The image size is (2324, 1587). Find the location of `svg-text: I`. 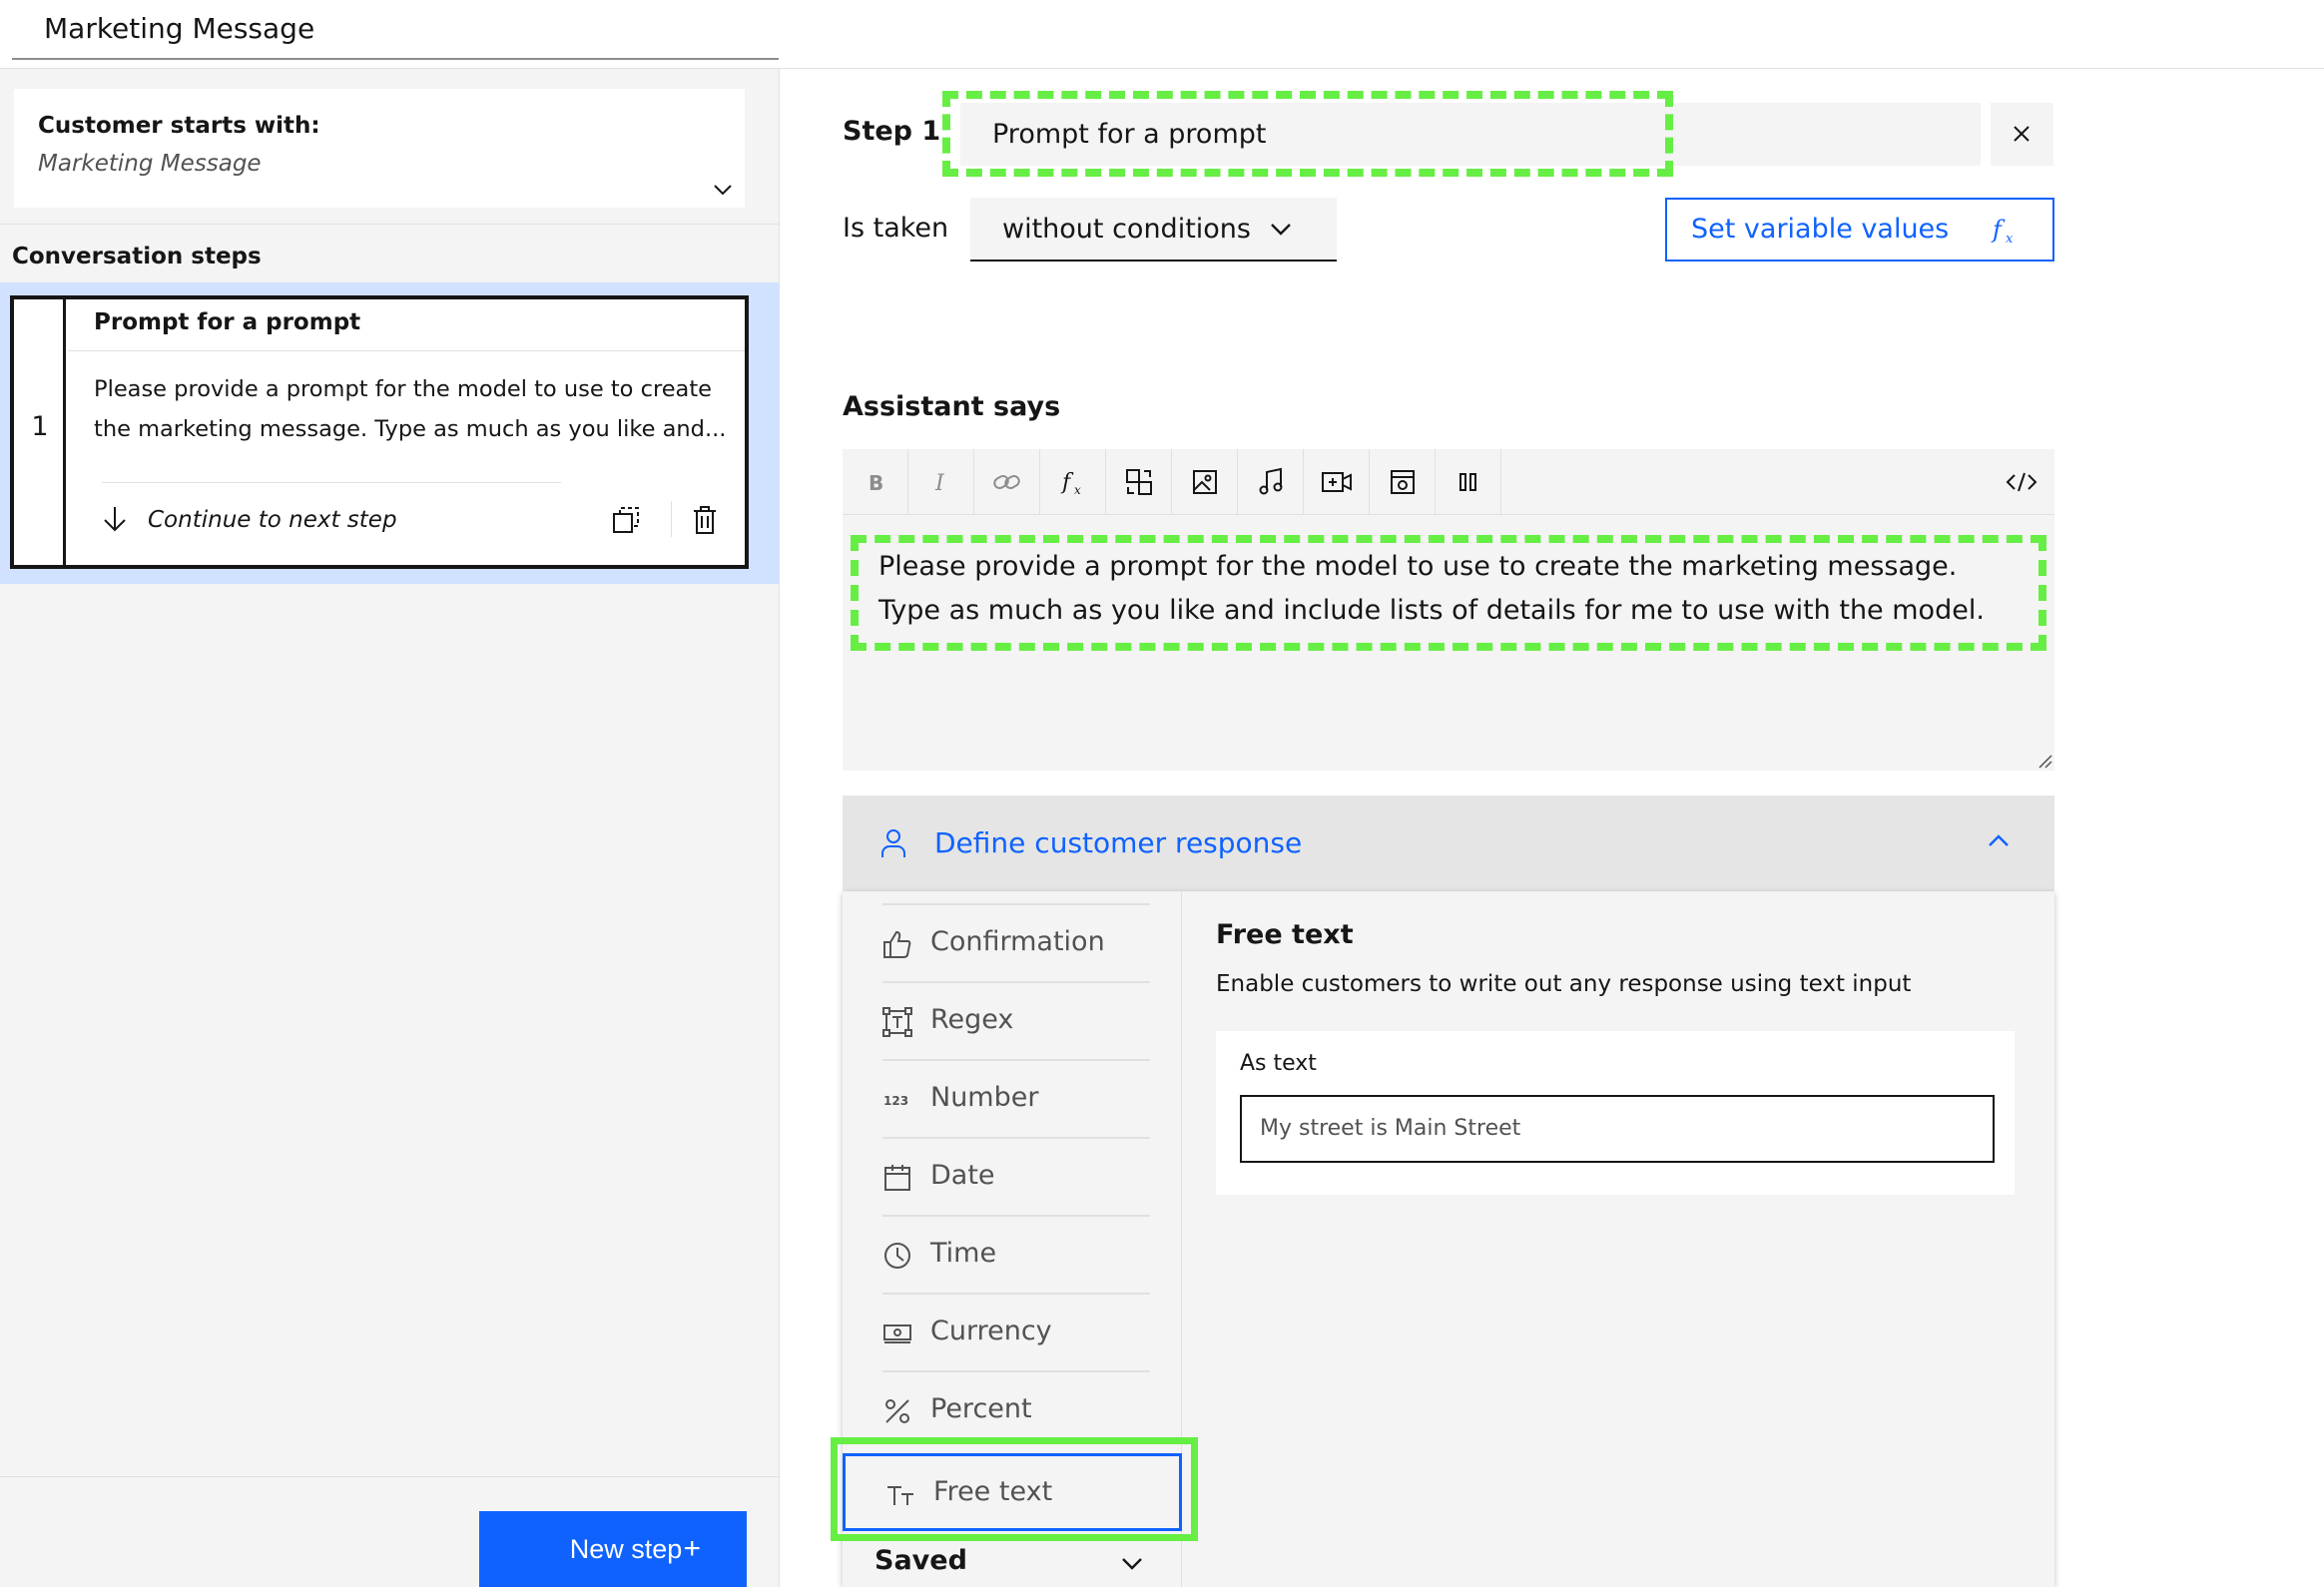

svg-text: I is located at coordinates (940, 482).